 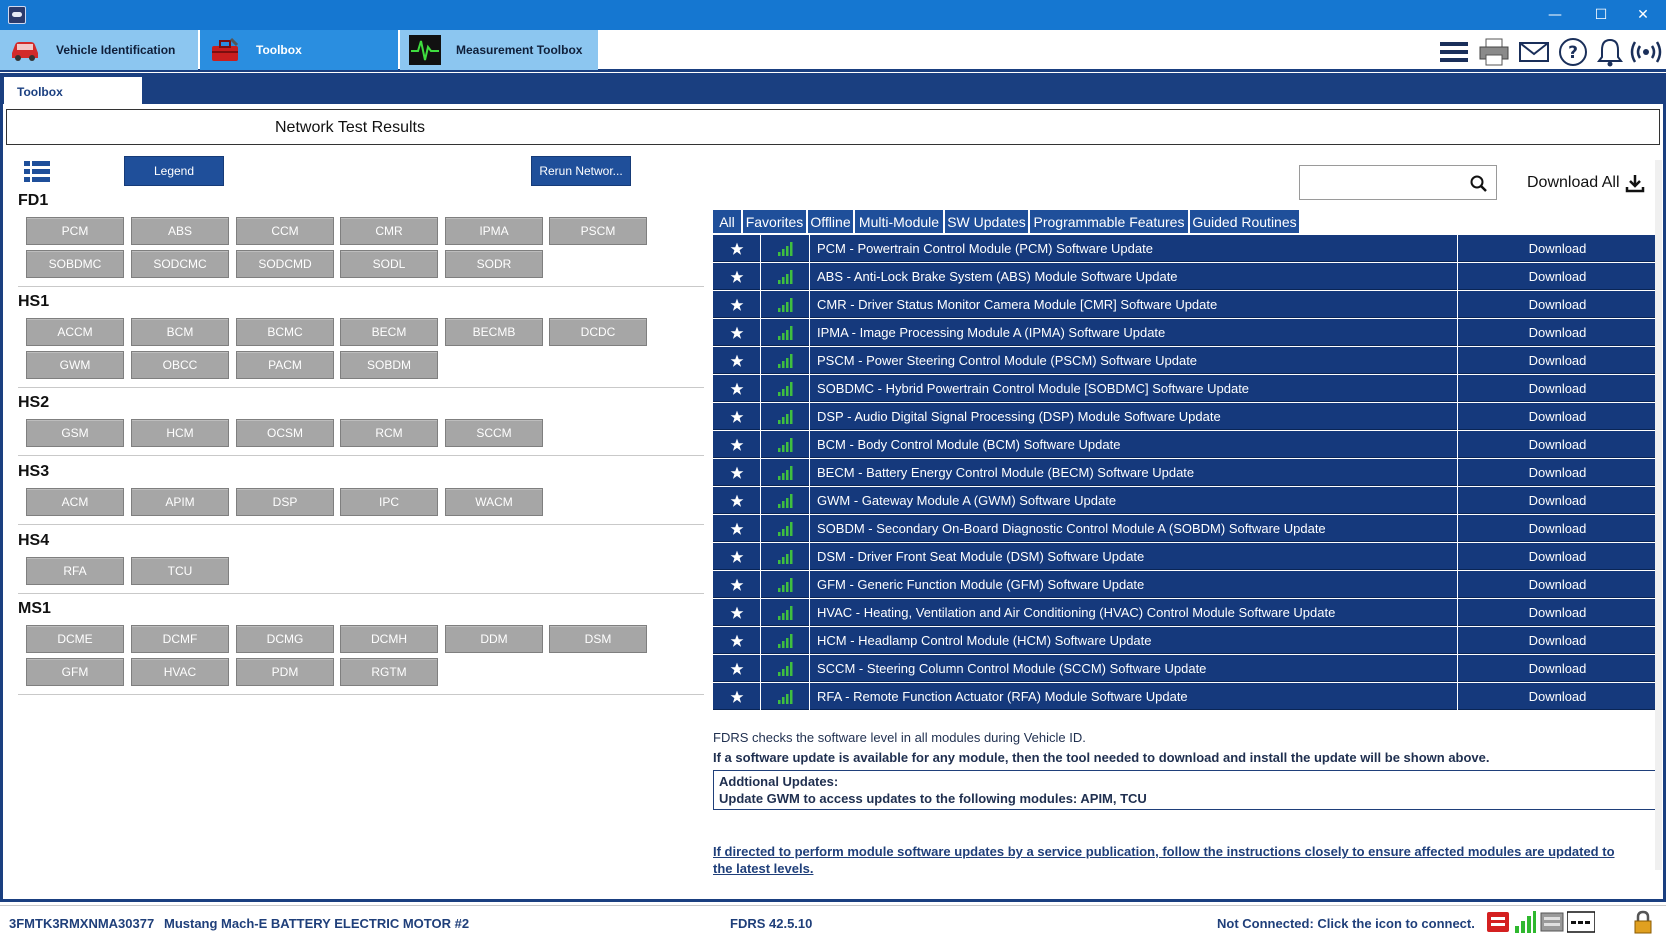 I want to click on module-button: ACM, so click(x=75, y=502).